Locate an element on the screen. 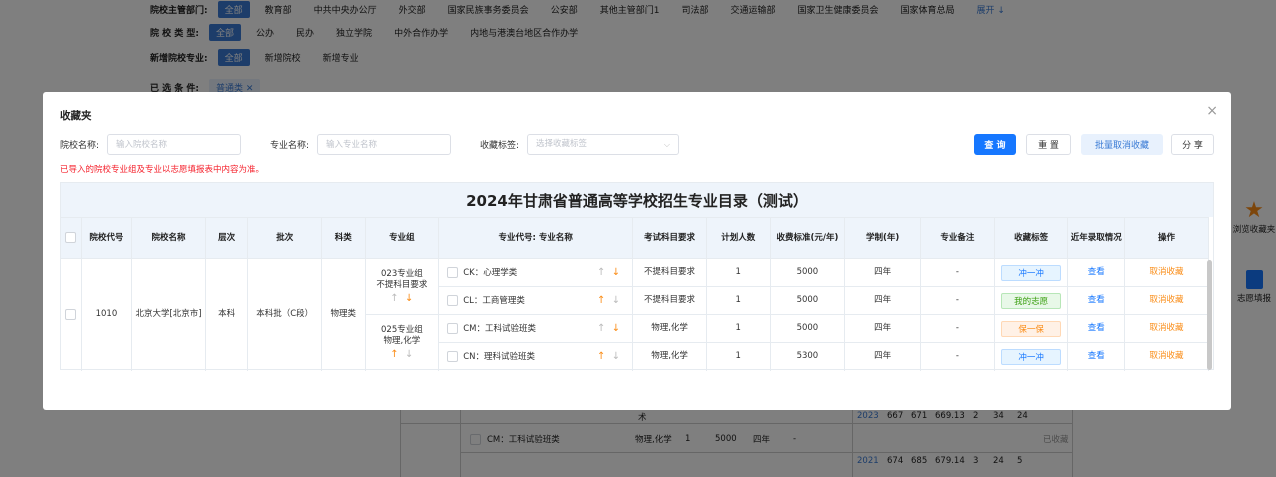 The height and width of the screenshot is (477, 1276). header-batch: 批次 is located at coordinates (285, 238).